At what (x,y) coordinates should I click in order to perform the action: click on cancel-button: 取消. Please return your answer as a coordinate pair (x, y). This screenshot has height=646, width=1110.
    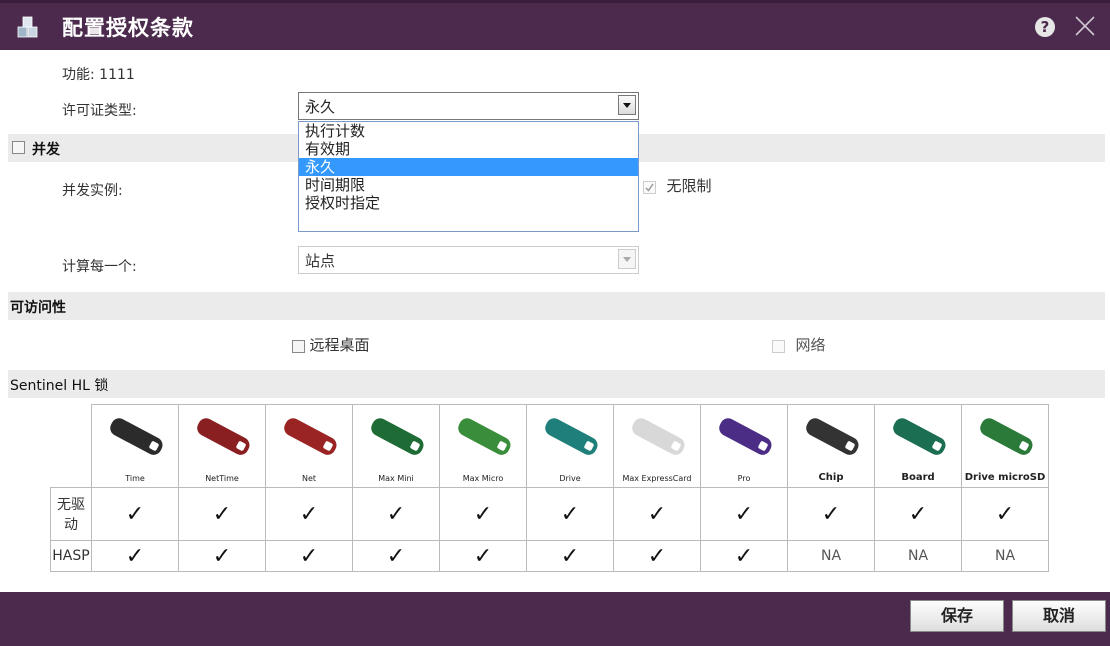
    Looking at the image, I should click on (1059, 616).